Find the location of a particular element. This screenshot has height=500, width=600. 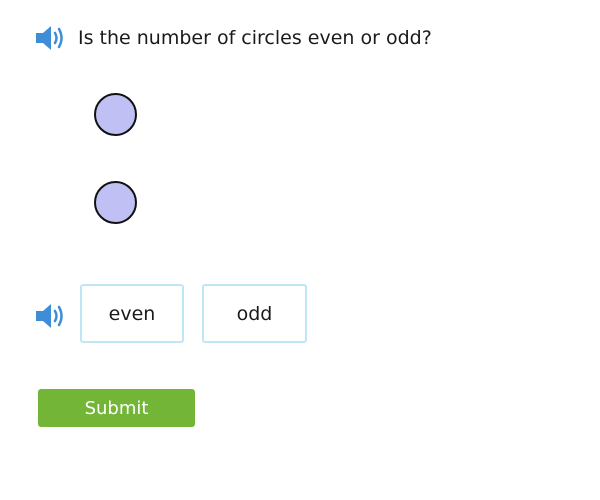

answers-speaker-icon is located at coordinates (51, 316).